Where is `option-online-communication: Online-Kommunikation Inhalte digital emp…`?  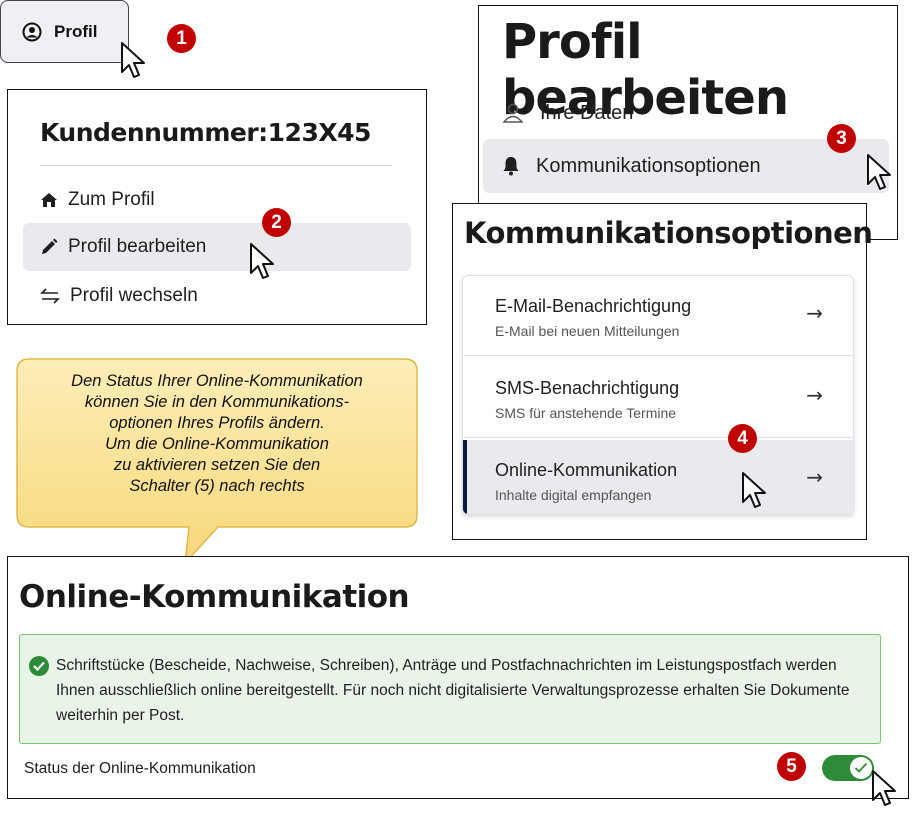 option-online-communication: Online-Kommunikation Inhalte digital emp… is located at coordinates (658, 477).